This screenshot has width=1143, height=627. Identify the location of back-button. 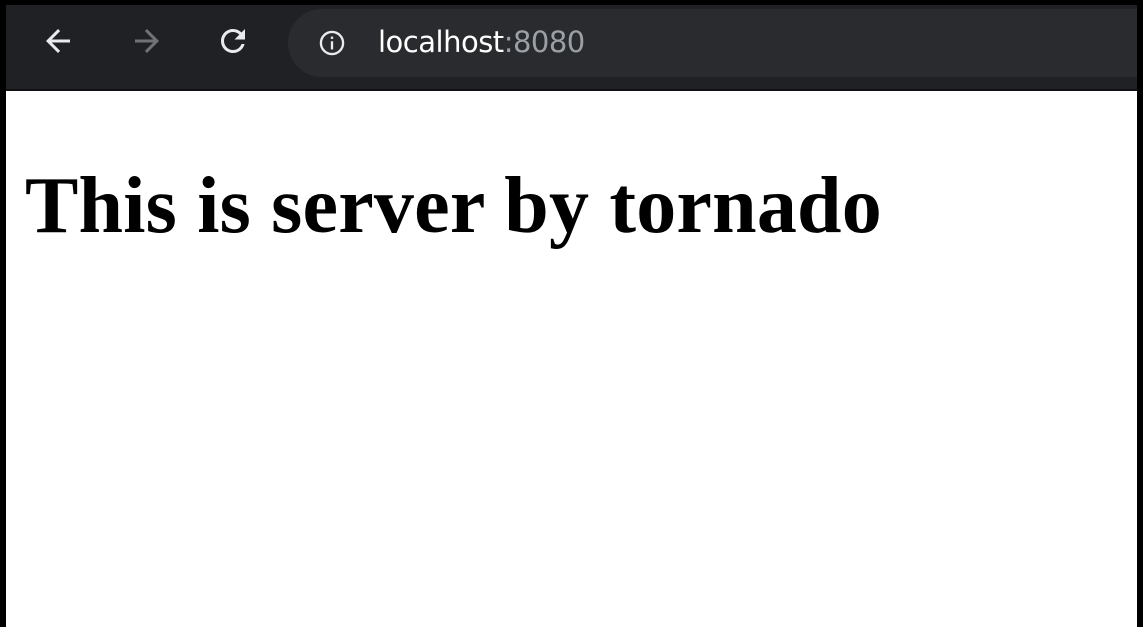
(58, 41).